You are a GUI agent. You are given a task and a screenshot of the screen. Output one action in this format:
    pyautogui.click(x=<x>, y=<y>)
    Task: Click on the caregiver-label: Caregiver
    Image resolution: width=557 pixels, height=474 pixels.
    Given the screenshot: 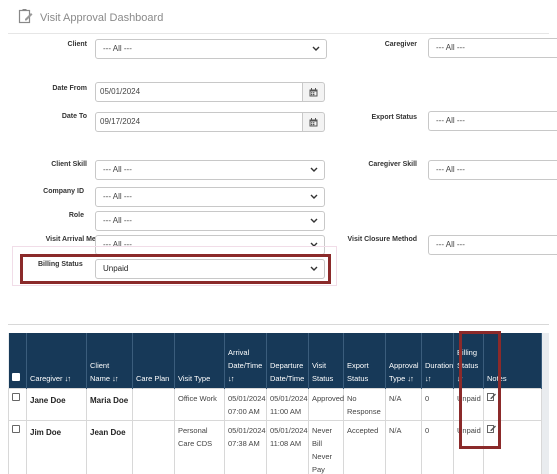 What is the action you would take?
    pyautogui.click(x=400, y=44)
    